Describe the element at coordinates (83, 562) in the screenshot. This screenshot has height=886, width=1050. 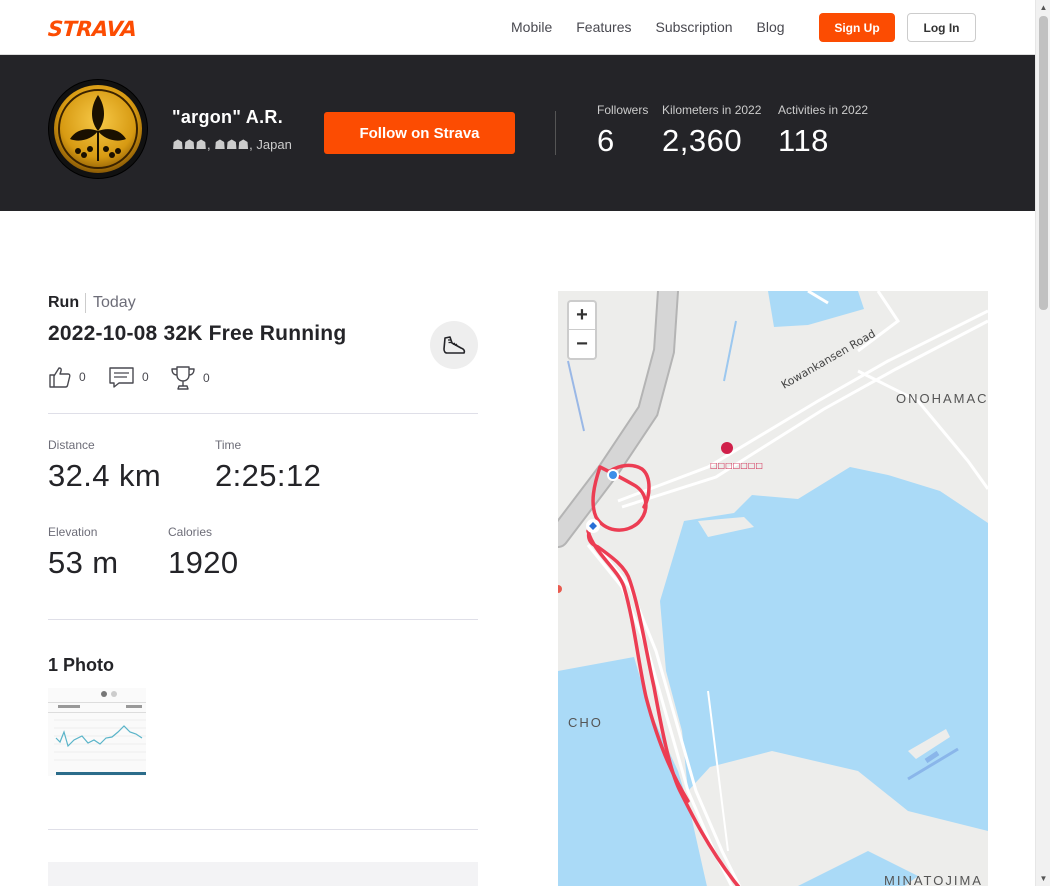
I see `elevation-value: 53 m` at that location.